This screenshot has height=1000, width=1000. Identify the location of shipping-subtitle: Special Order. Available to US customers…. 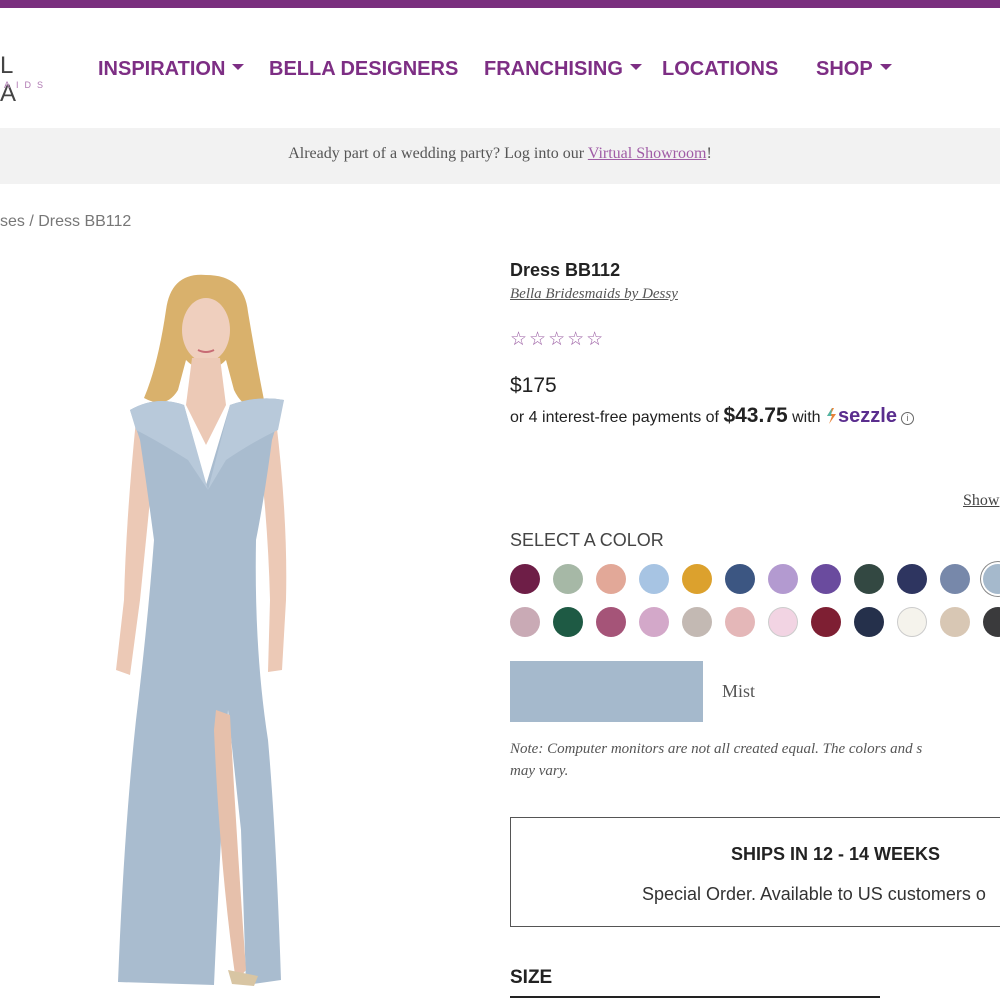
(814, 894).